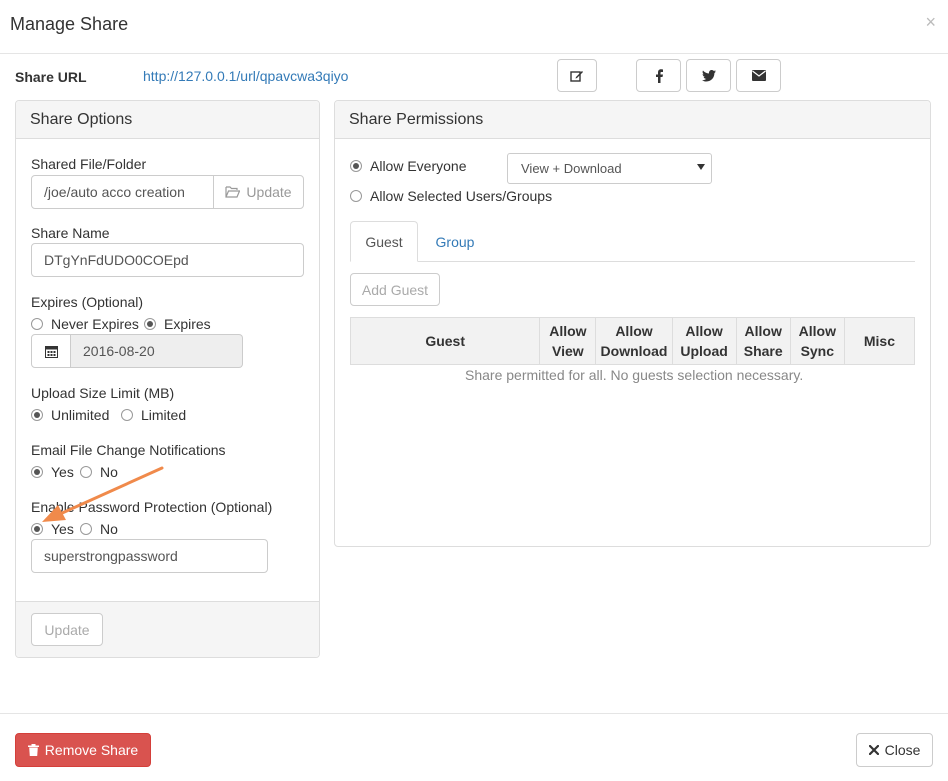 The height and width of the screenshot is (781, 948). What do you see at coordinates (62, 472) in the screenshot?
I see `email-yes-label: Yes` at bounding box center [62, 472].